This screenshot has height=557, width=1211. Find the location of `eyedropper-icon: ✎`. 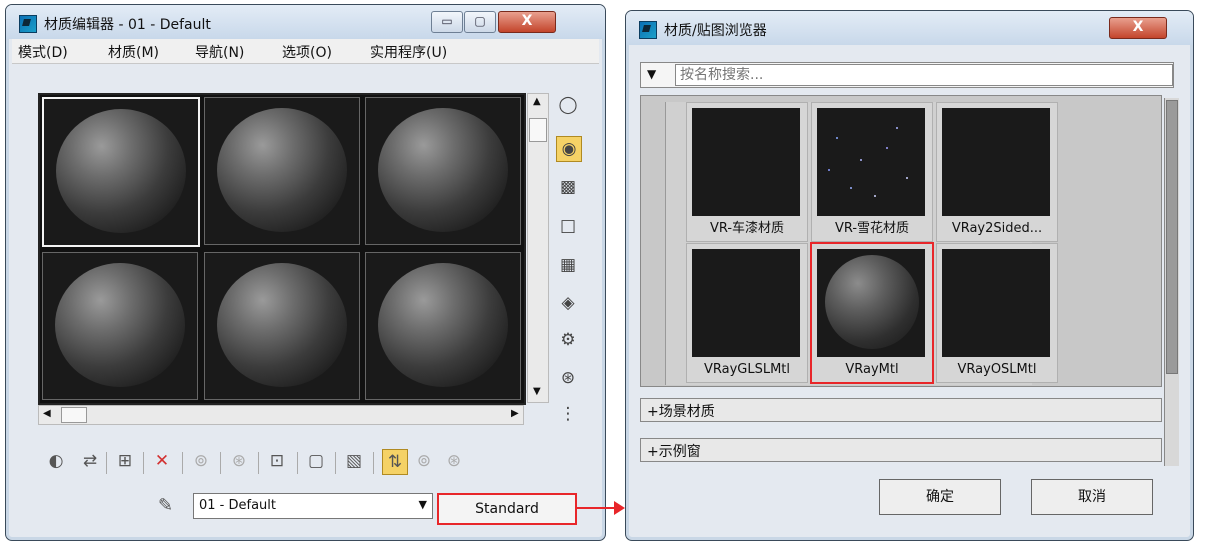

eyedropper-icon: ✎ is located at coordinates (165, 505).